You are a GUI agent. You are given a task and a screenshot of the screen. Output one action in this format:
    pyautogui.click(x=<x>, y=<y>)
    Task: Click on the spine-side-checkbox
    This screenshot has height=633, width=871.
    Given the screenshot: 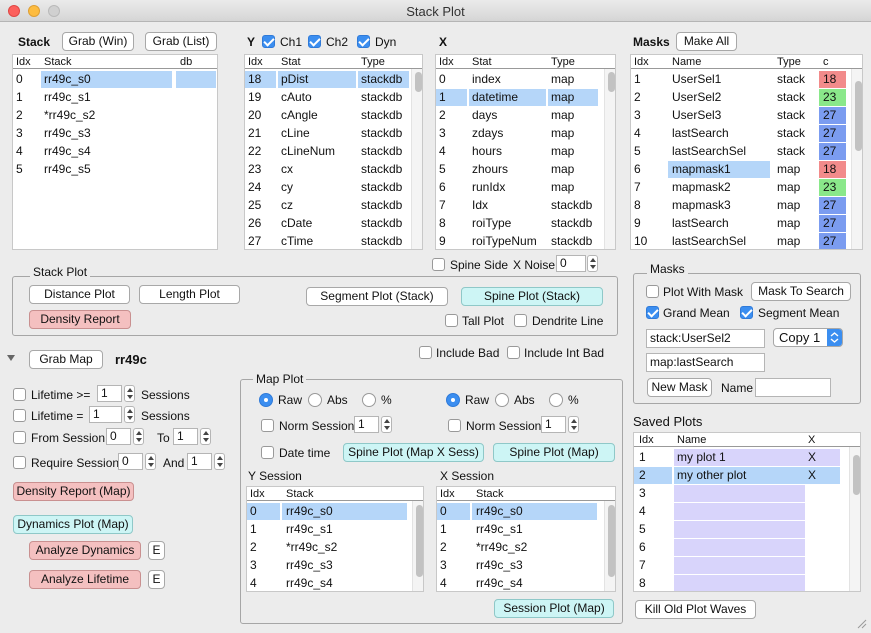 What is the action you would take?
    pyautogui.click(x=438, y=264)
    